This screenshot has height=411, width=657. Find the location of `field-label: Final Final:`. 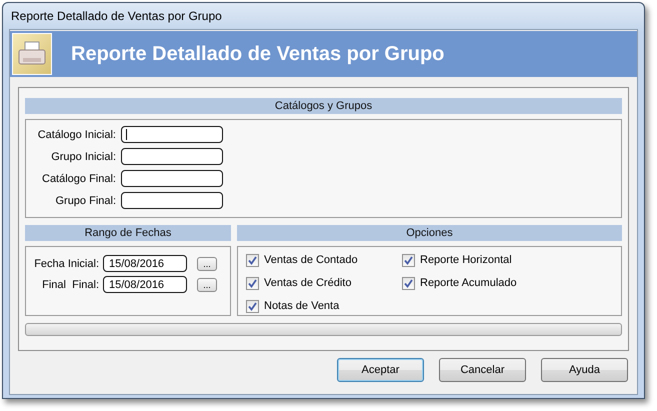

field-label: Final Final: is located at coordinates (70, 284).